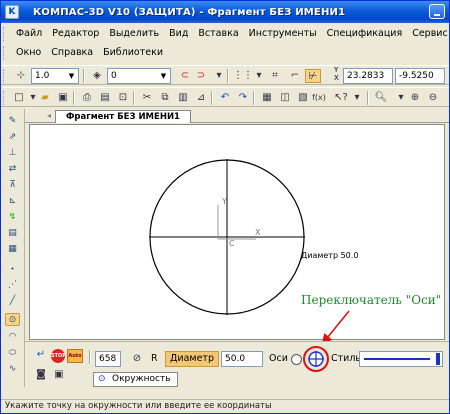  What do you see at coordinates (437, 11) in the screenshot?
I see `minimize-button` at bounding box center [437, 11].